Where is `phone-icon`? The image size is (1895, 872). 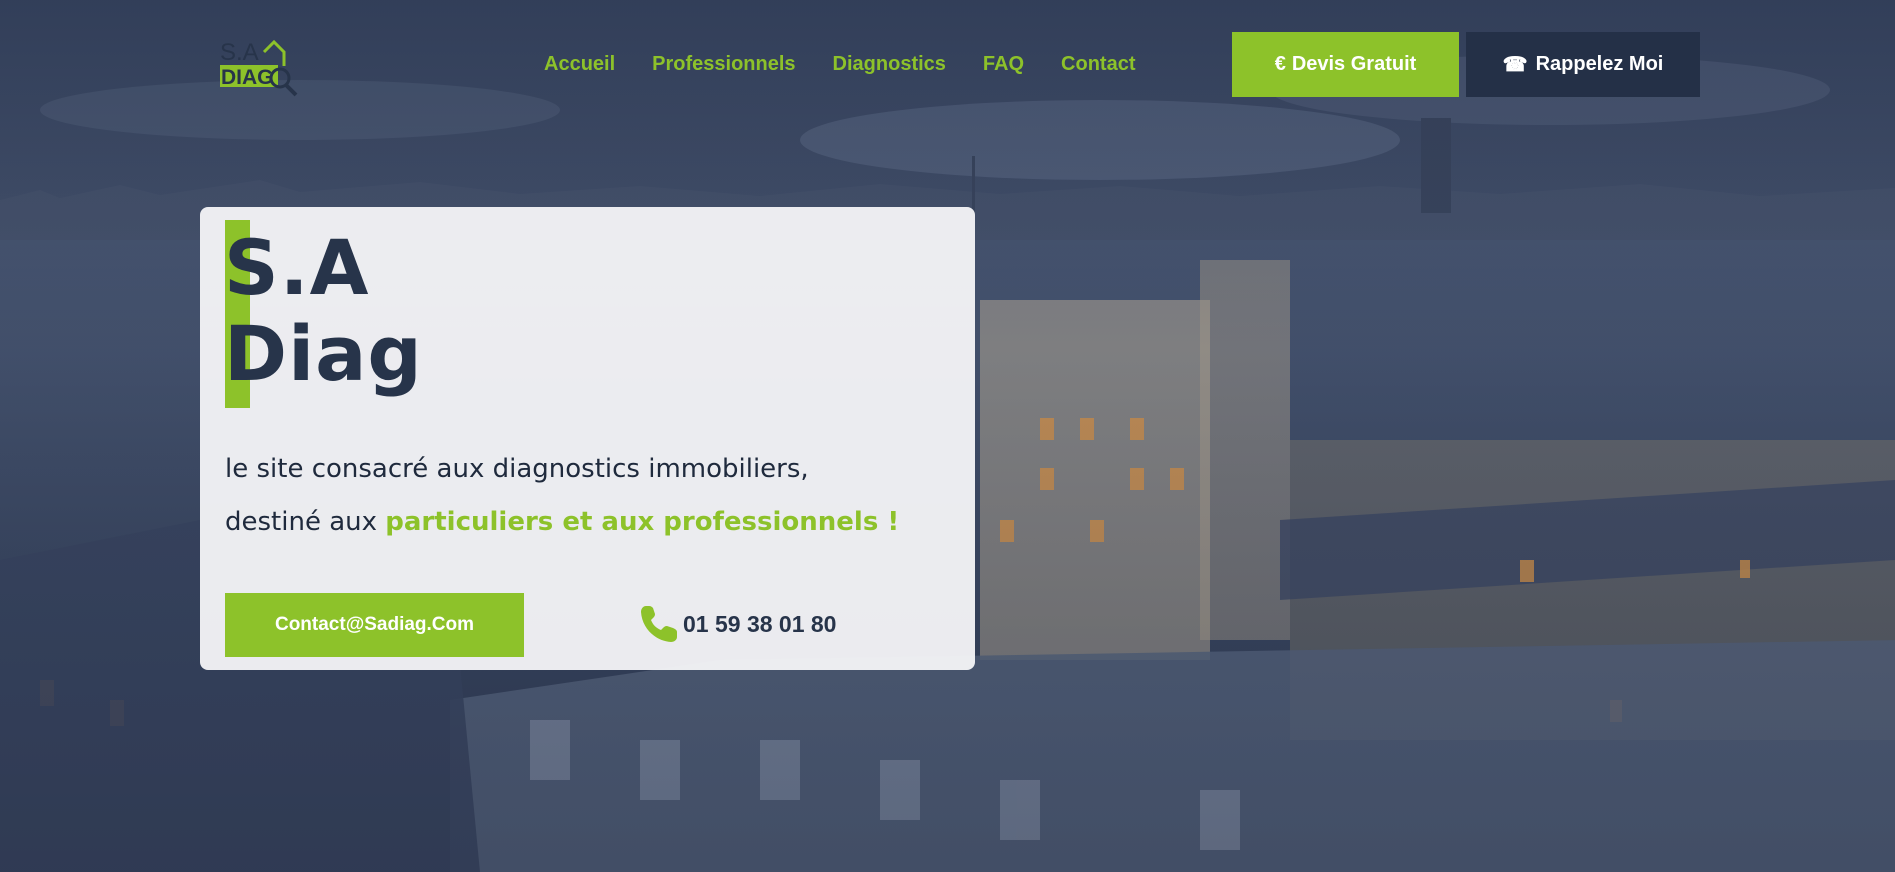
phone-icon is located at coordinates (659, 624).